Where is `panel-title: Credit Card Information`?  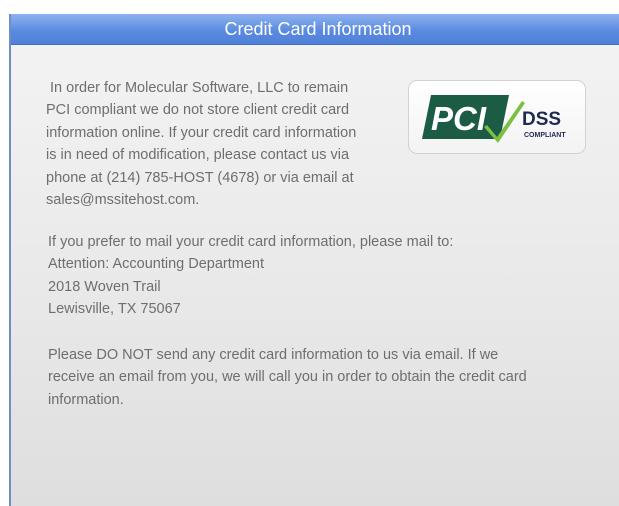
panel-title: Credit Card Information is located at coordinates (318, 29).